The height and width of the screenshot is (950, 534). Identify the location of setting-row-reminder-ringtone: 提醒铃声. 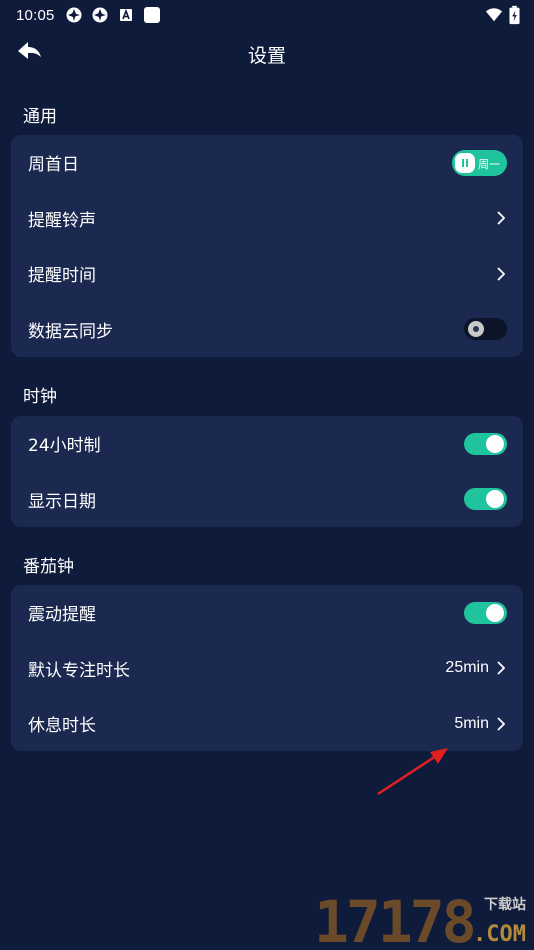
(267, 219).